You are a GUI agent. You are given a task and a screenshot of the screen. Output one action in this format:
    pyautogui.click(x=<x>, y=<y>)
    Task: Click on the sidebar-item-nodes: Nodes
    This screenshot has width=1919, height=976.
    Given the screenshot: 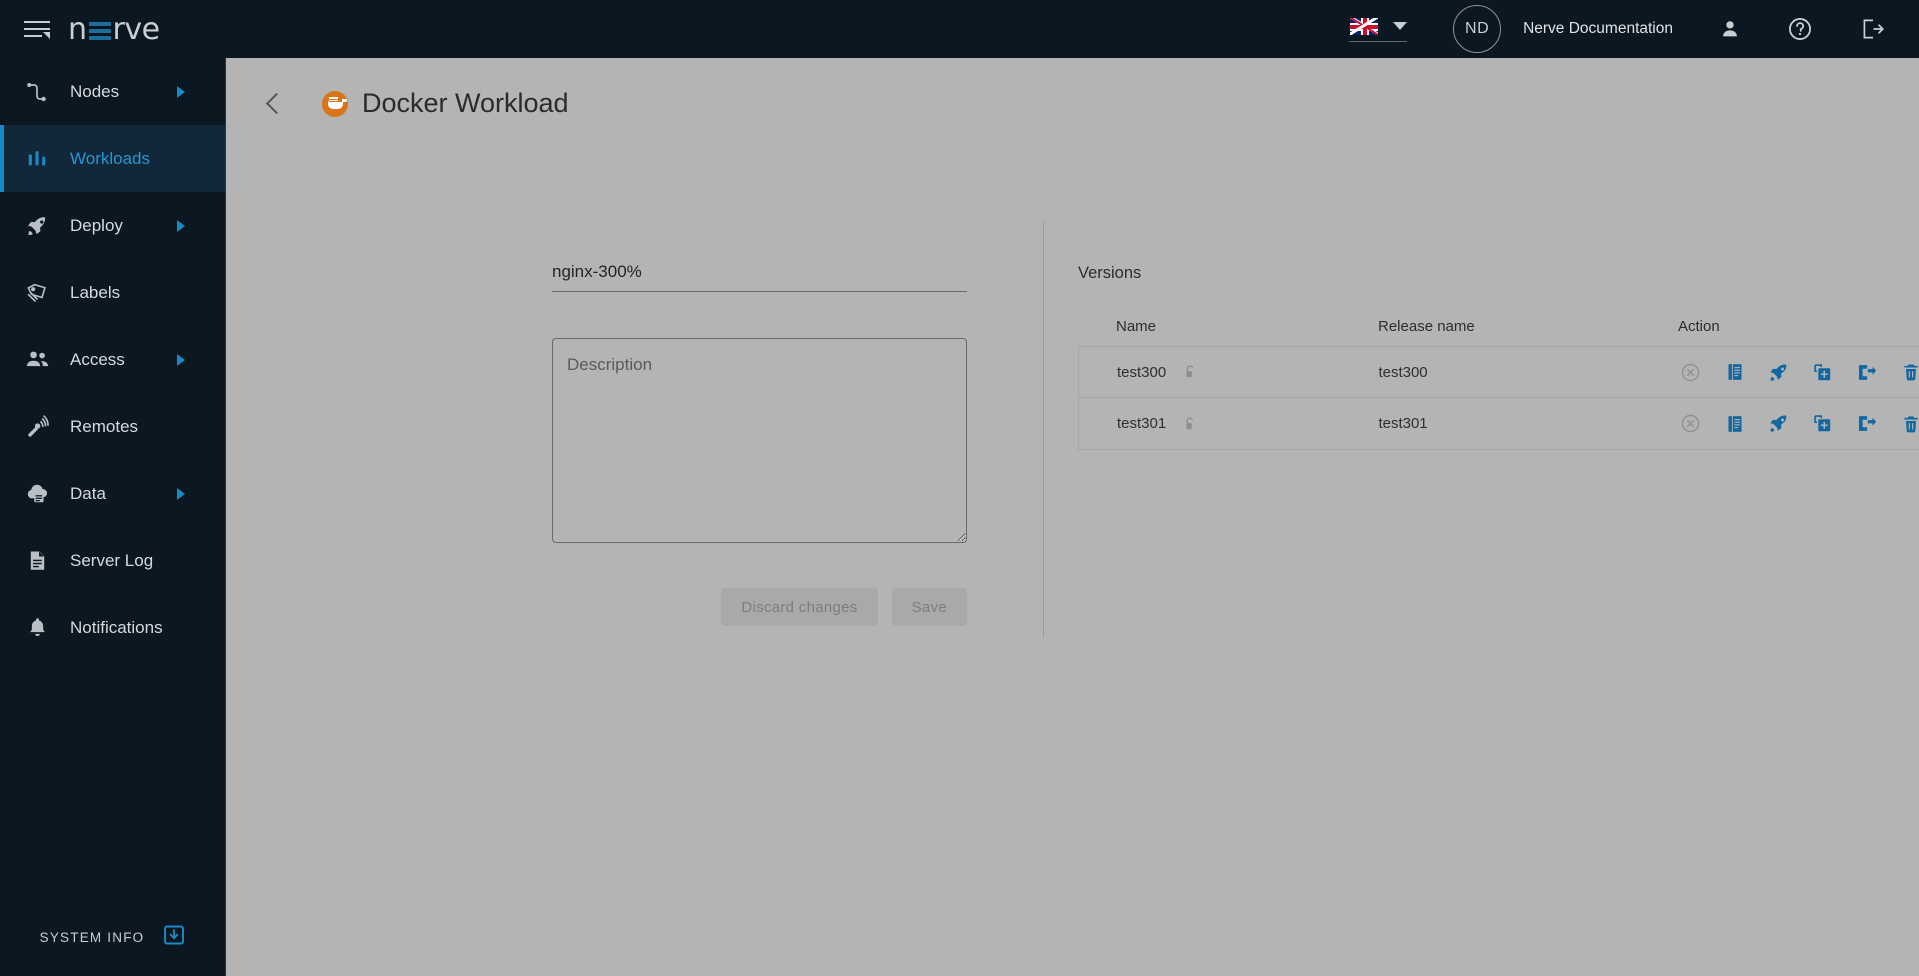 What is the action you would take?
    pyautogui.click(x=112, y=91)
    